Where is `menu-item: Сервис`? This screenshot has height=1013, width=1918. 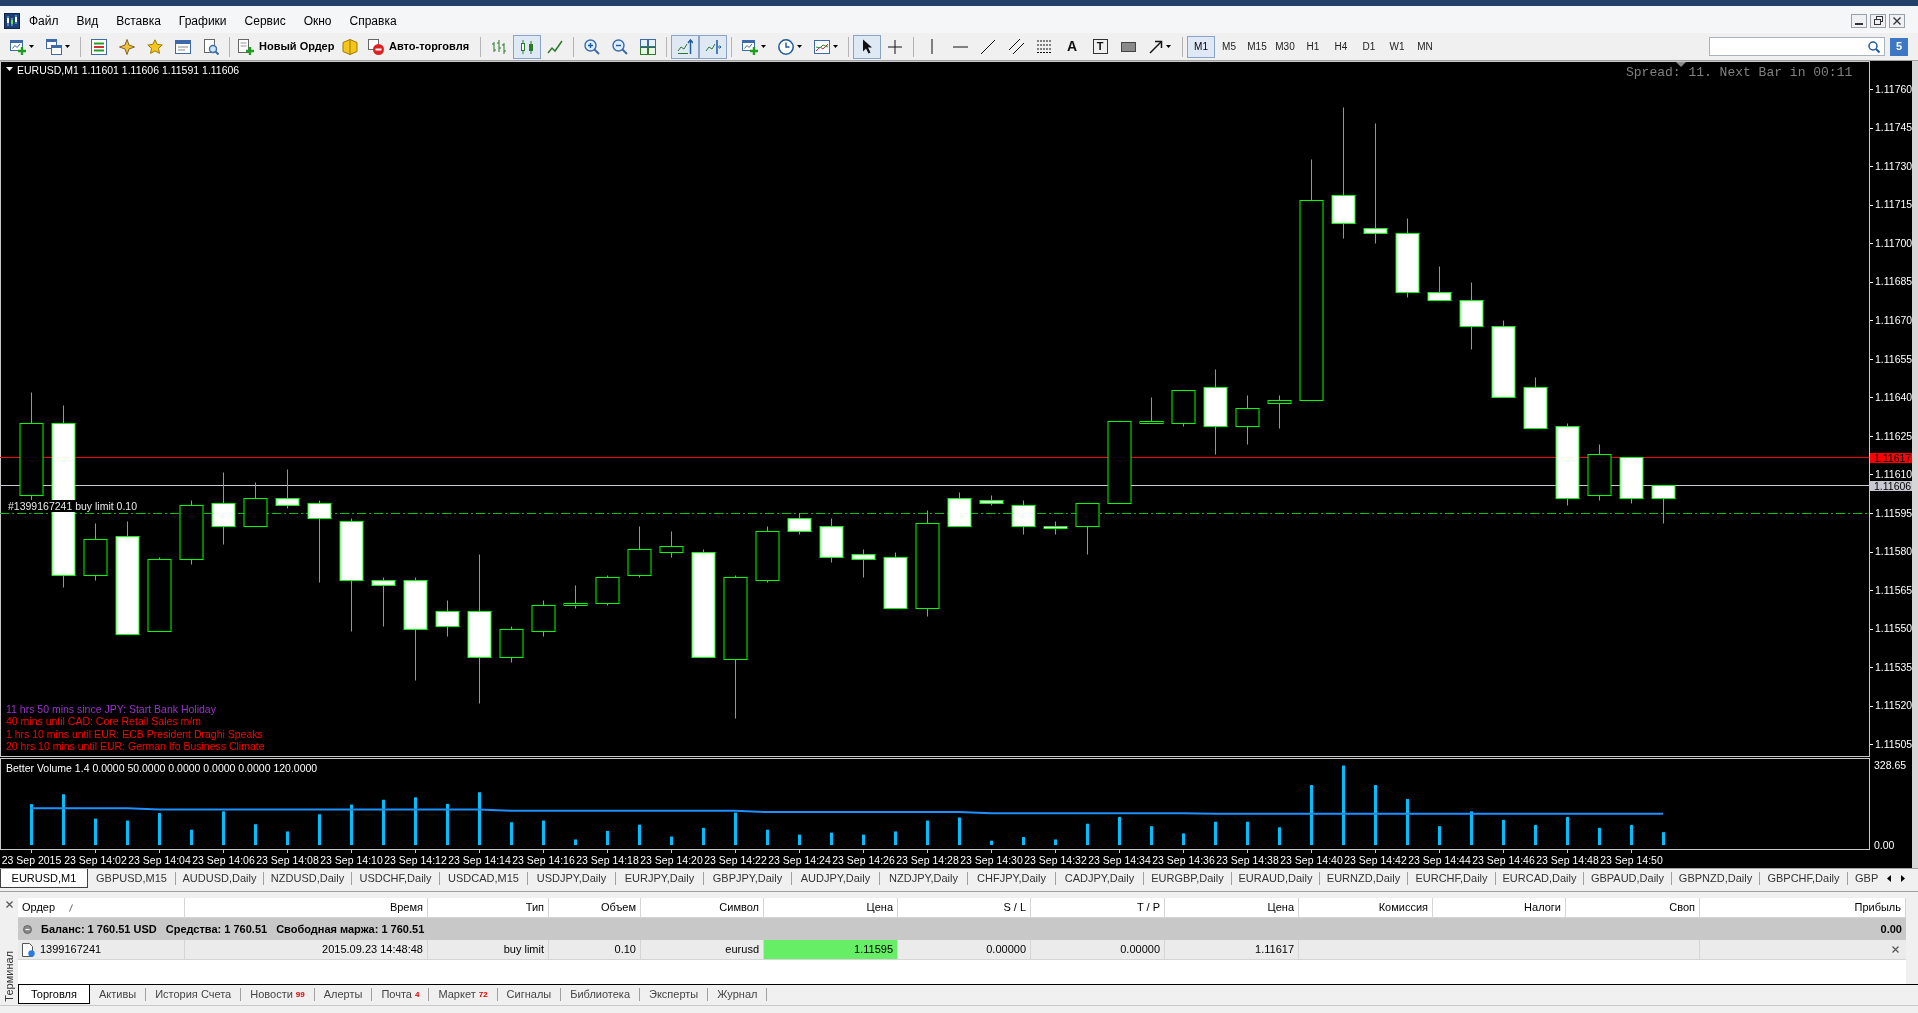
menu-item: Сервис is located at coordinates (265, 20).